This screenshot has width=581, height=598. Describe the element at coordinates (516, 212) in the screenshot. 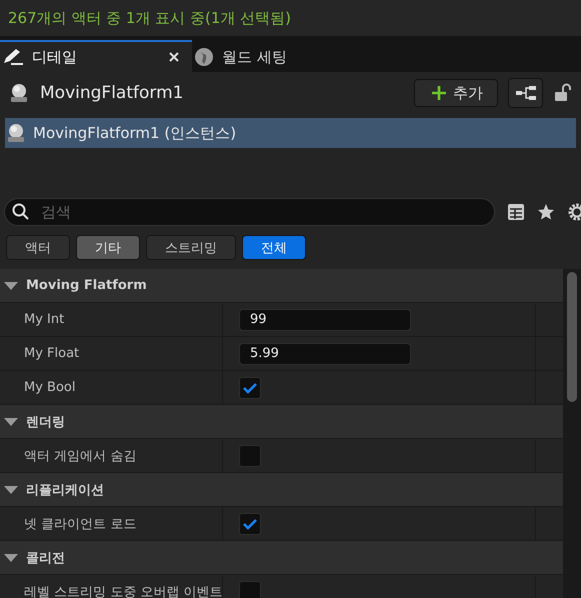

I see `table-icon` at that location.